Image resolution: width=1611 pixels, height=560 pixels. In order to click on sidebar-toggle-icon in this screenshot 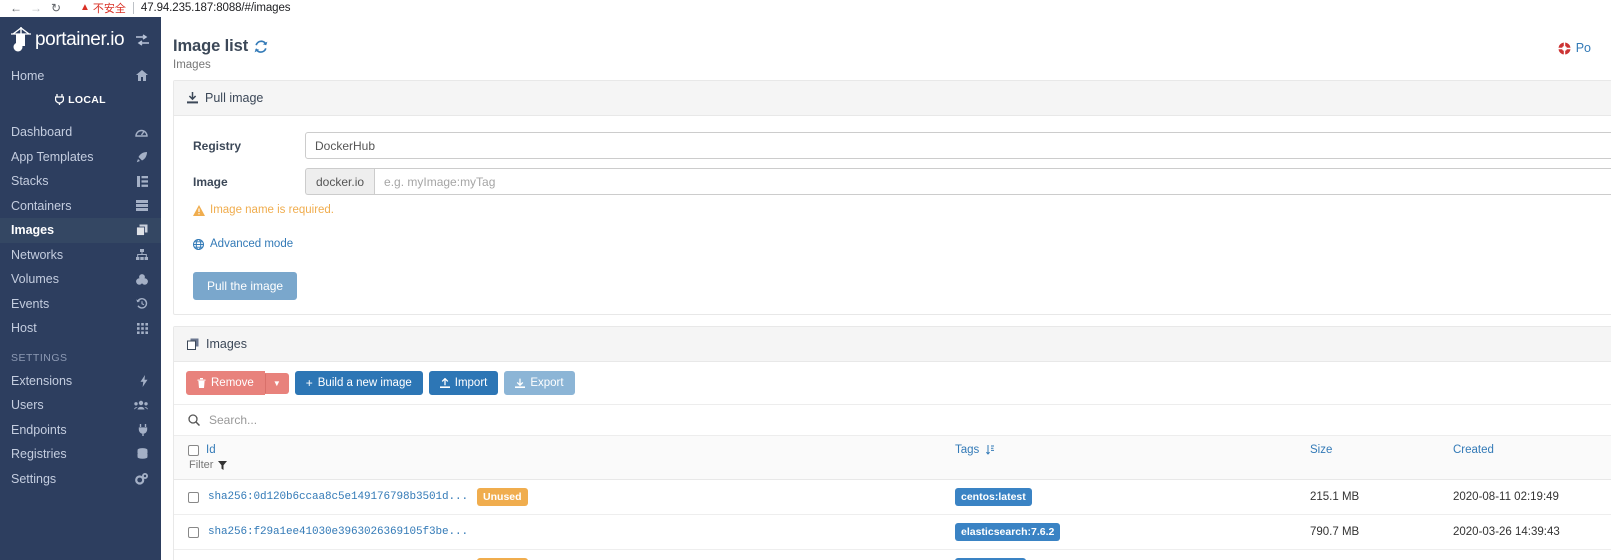, I will do `click(142, 40)`.